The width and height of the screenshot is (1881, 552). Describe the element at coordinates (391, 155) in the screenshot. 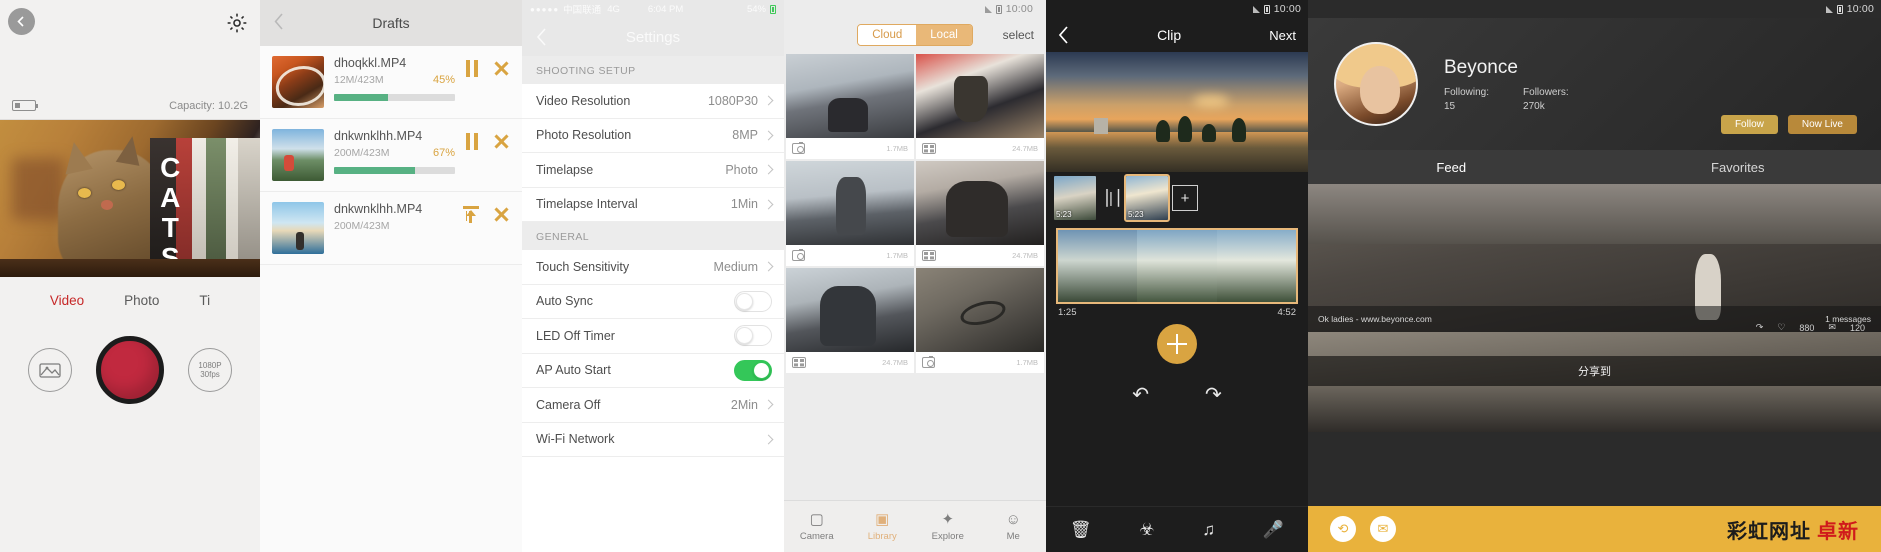

I see `table-row: dnkwnklhh.MP4 200M/423M 67%` at that location.